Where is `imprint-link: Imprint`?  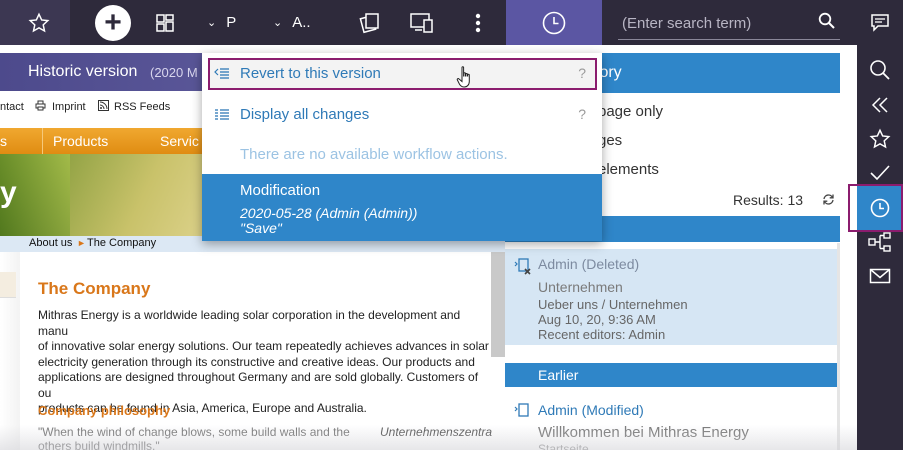
imprint-link: Imprint is located at coordinates (69, 107).